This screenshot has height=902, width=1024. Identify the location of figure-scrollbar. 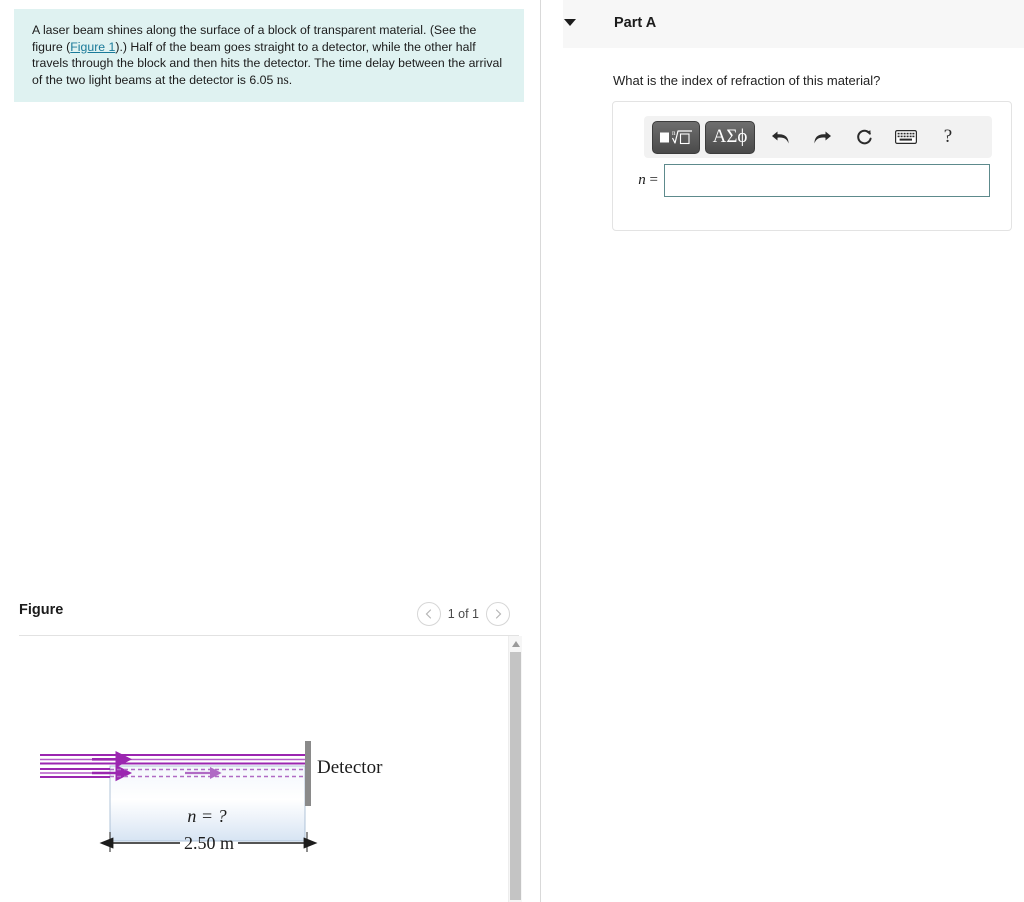
(515, 769).